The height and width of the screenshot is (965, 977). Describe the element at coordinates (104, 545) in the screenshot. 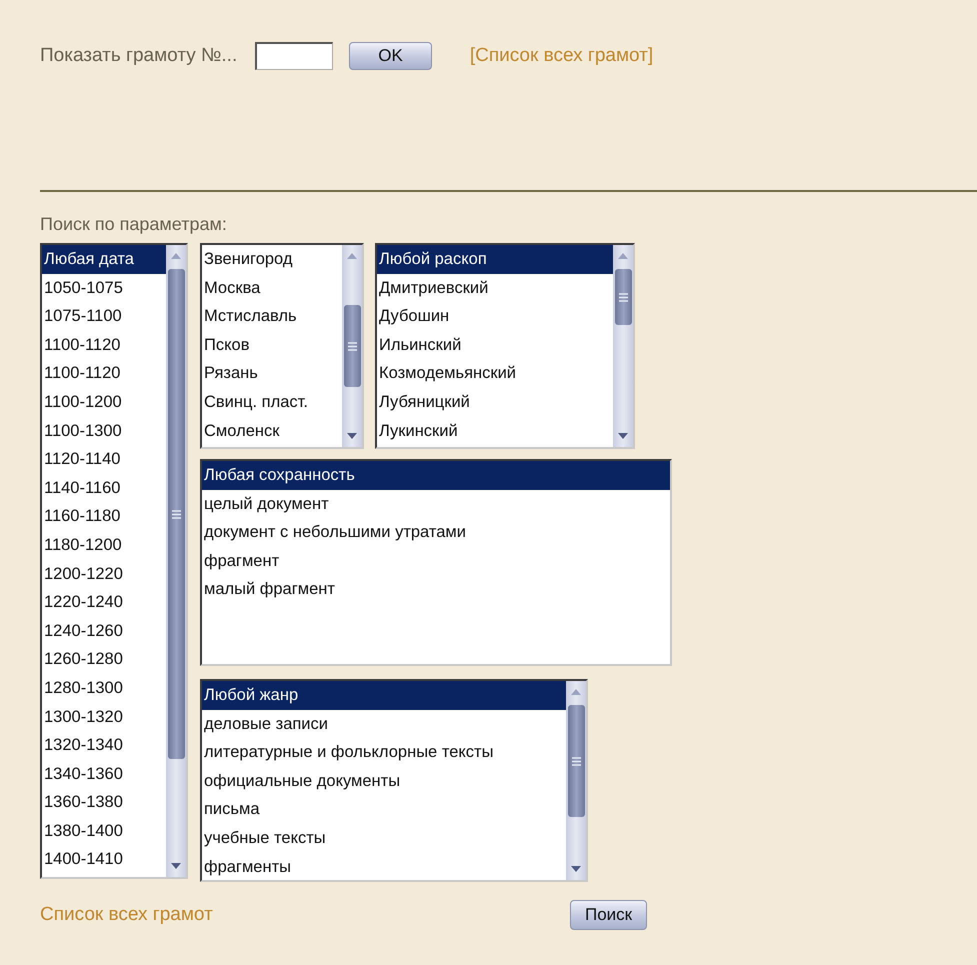

I see `list-option: 1180-1200` at that location.